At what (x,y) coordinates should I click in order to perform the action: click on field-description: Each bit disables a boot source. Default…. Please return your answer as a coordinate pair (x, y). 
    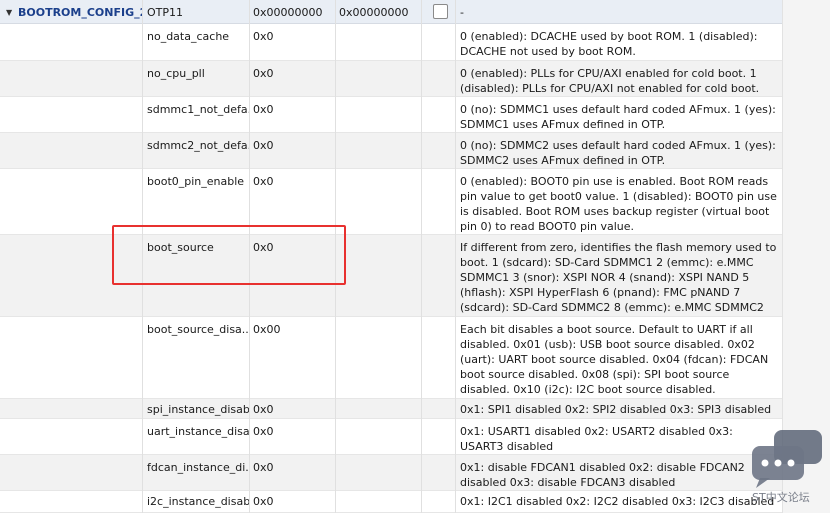
    Looking at the image, I should click on (614, 359).